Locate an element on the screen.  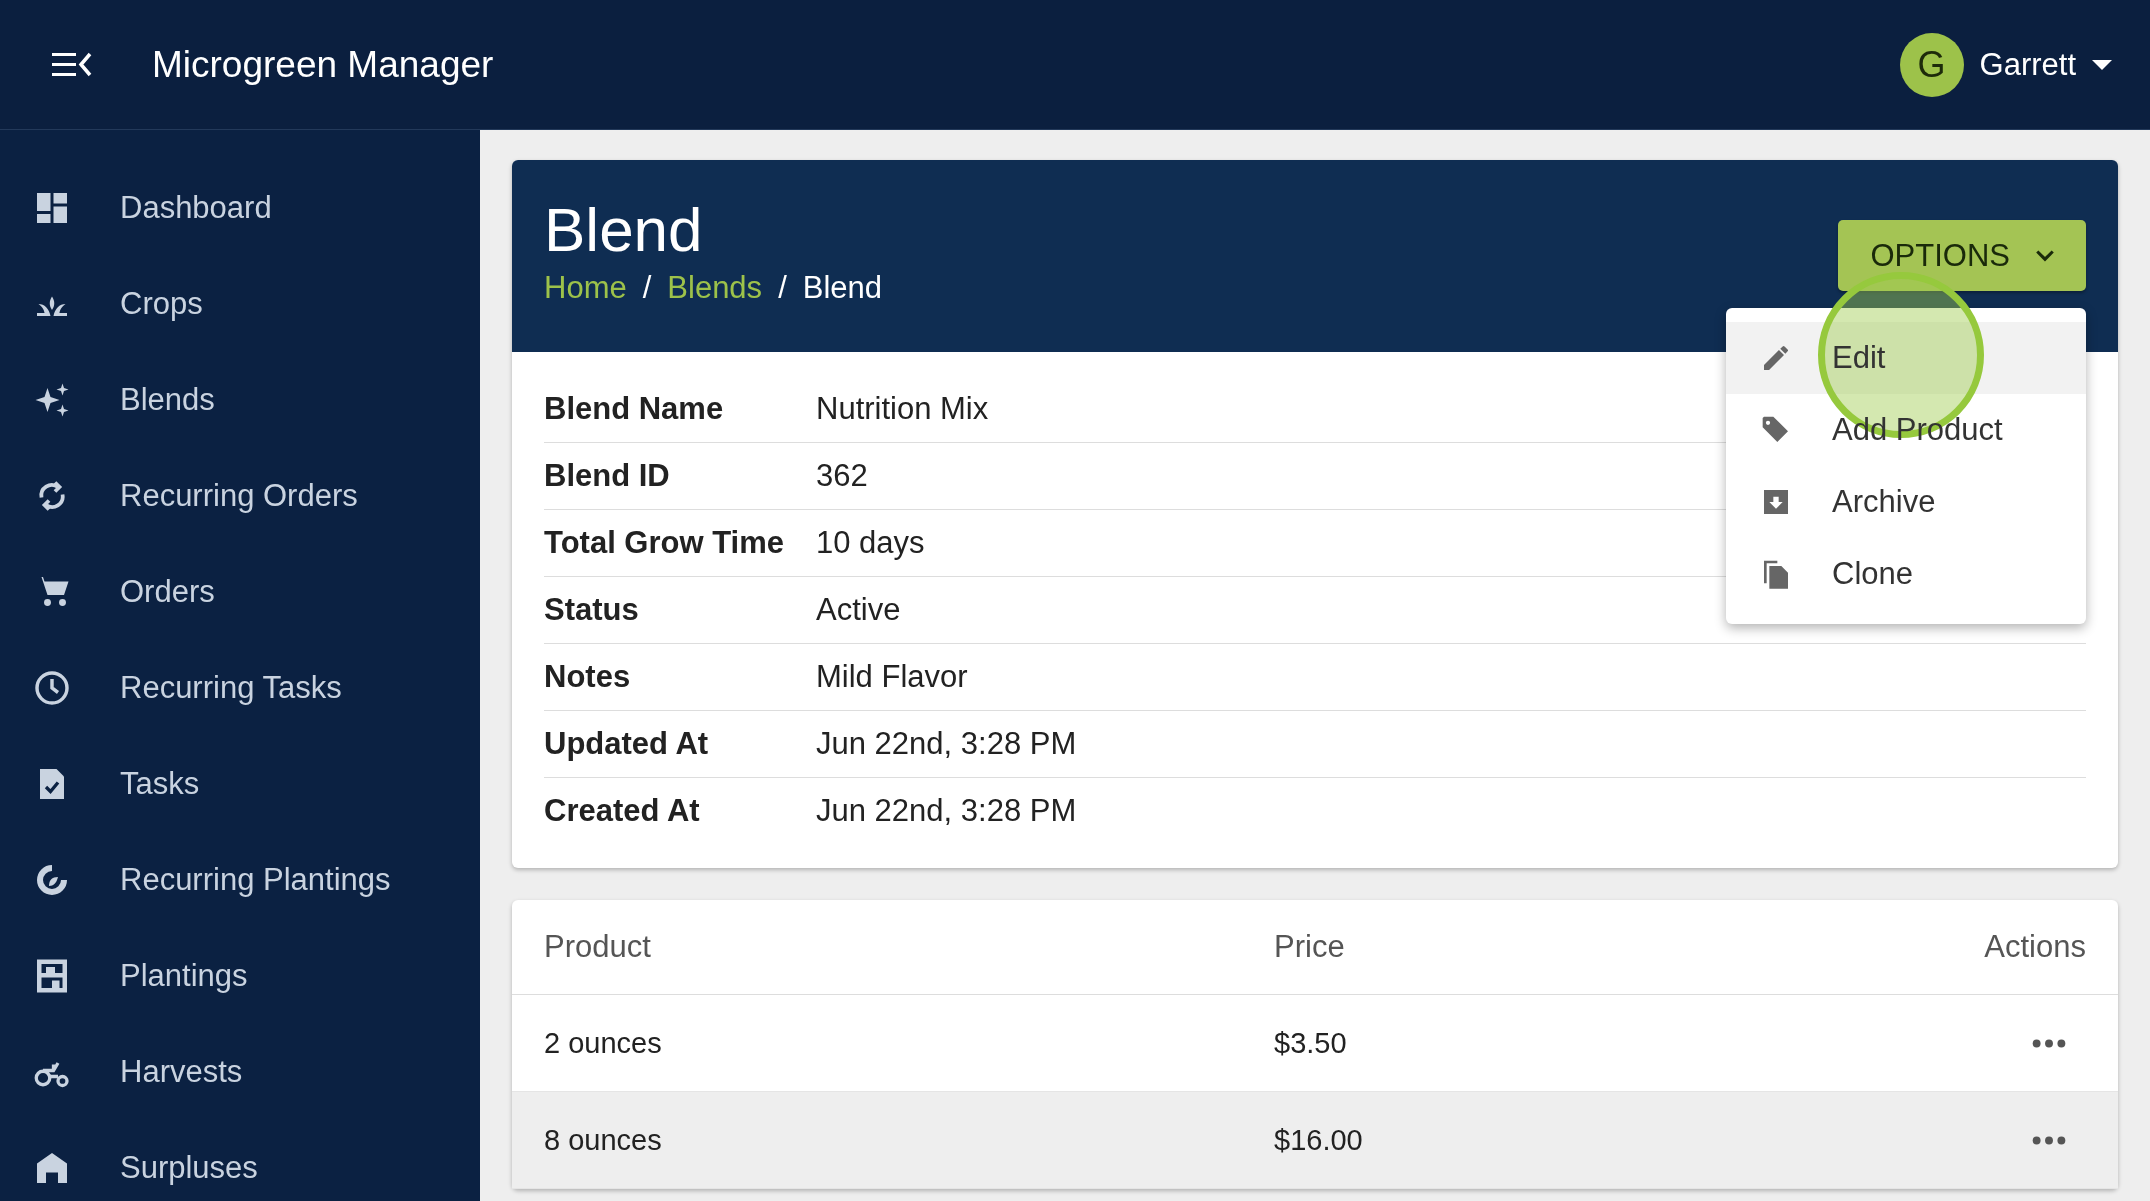
table-cell-text: 8 ounces is located at coordinates (603, 1140).